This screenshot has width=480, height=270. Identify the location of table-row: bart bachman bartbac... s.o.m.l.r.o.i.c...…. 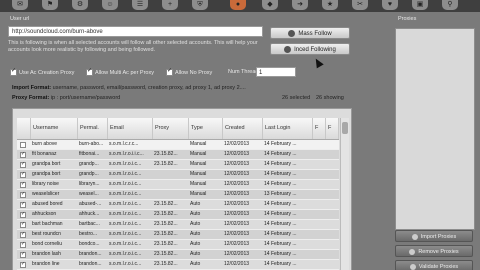
(178, 224).